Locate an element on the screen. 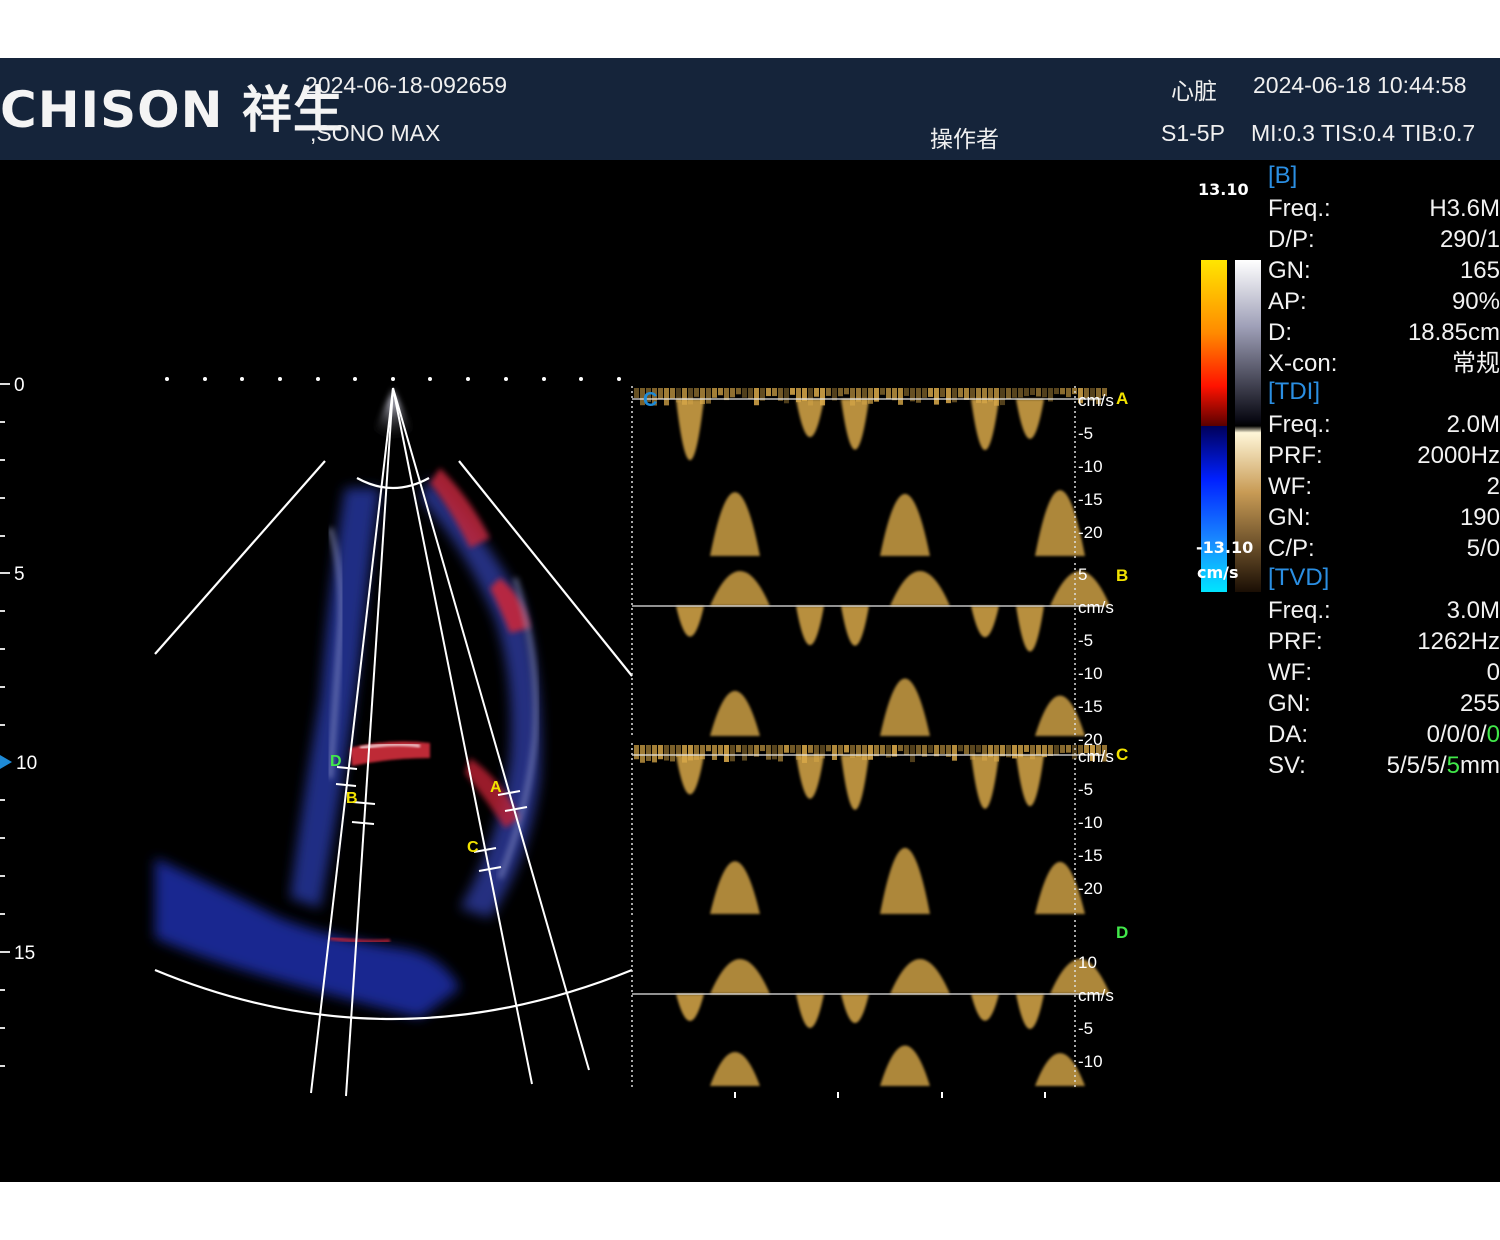  trace-letter: D is located at coordinates (1122, 932).